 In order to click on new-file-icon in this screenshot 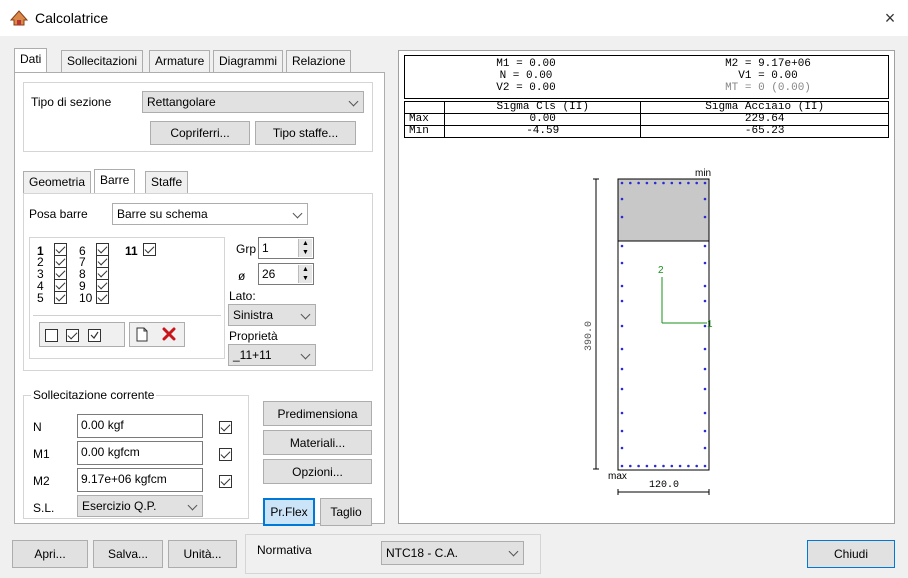, I will do `click(142, 334)`.